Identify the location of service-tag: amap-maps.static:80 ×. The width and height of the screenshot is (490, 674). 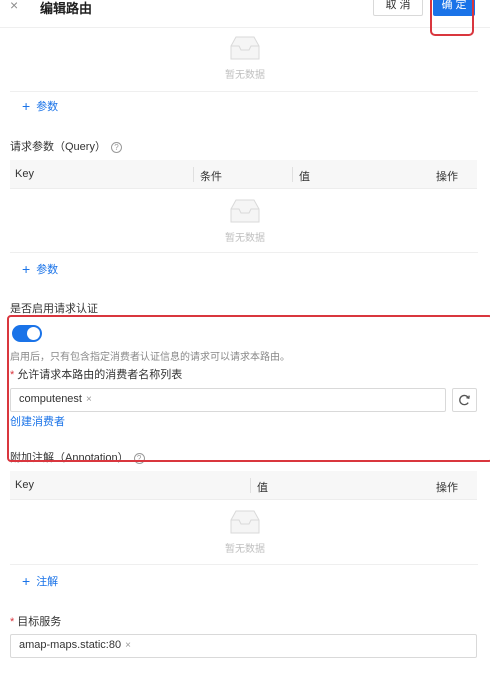
(75, 645).